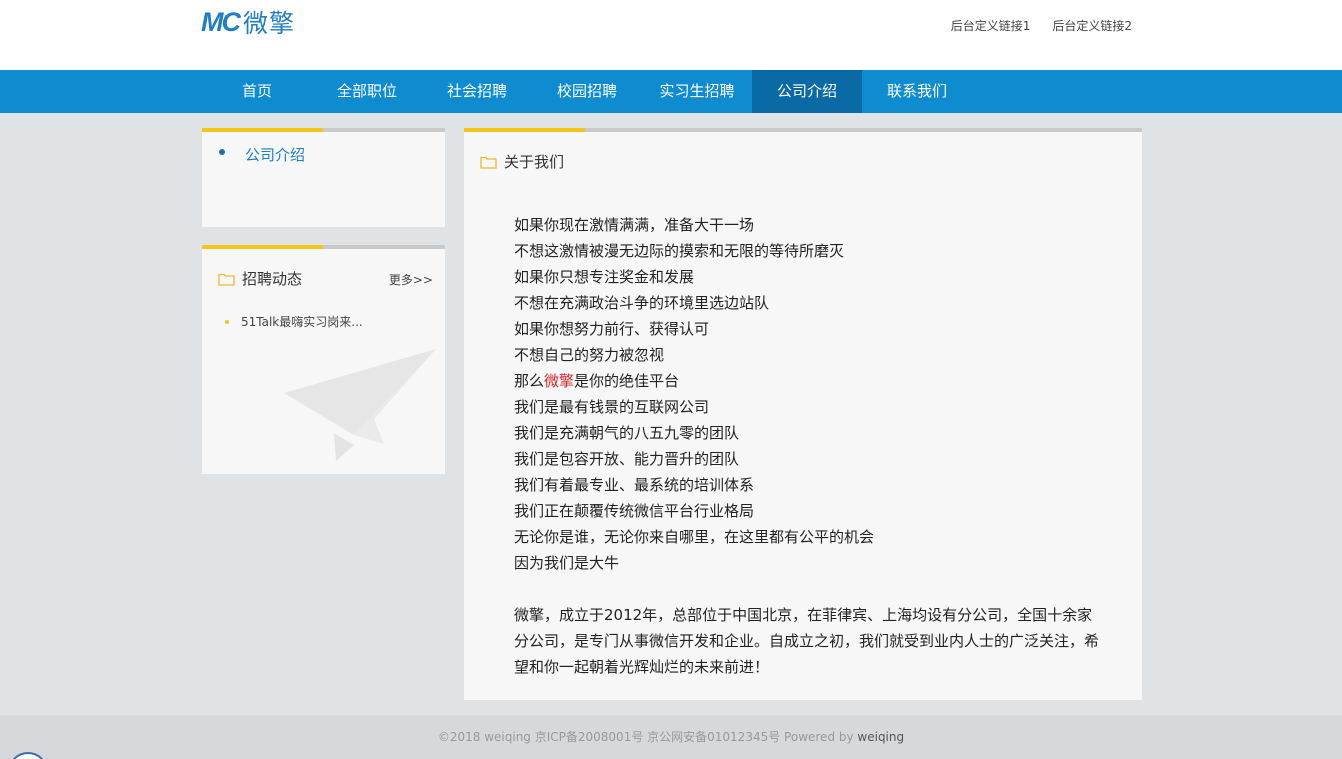  Describe the element at coordinates (807, 91) in the screenshot. I see `nav-item-company-intro: 公司介绍` at that location.